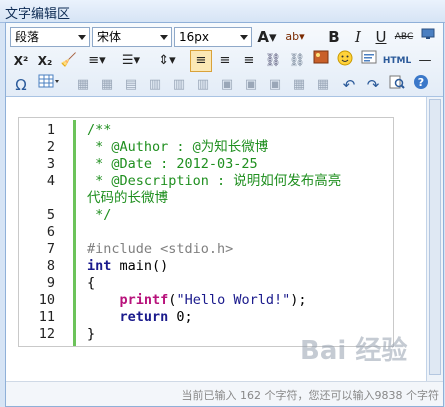 This screenshot has width=445, height=407. What do you see at coordinates (179, 85) in the screenshot?
I see `insert-column-right-icon: ▥` at bounding box center [179, 85].